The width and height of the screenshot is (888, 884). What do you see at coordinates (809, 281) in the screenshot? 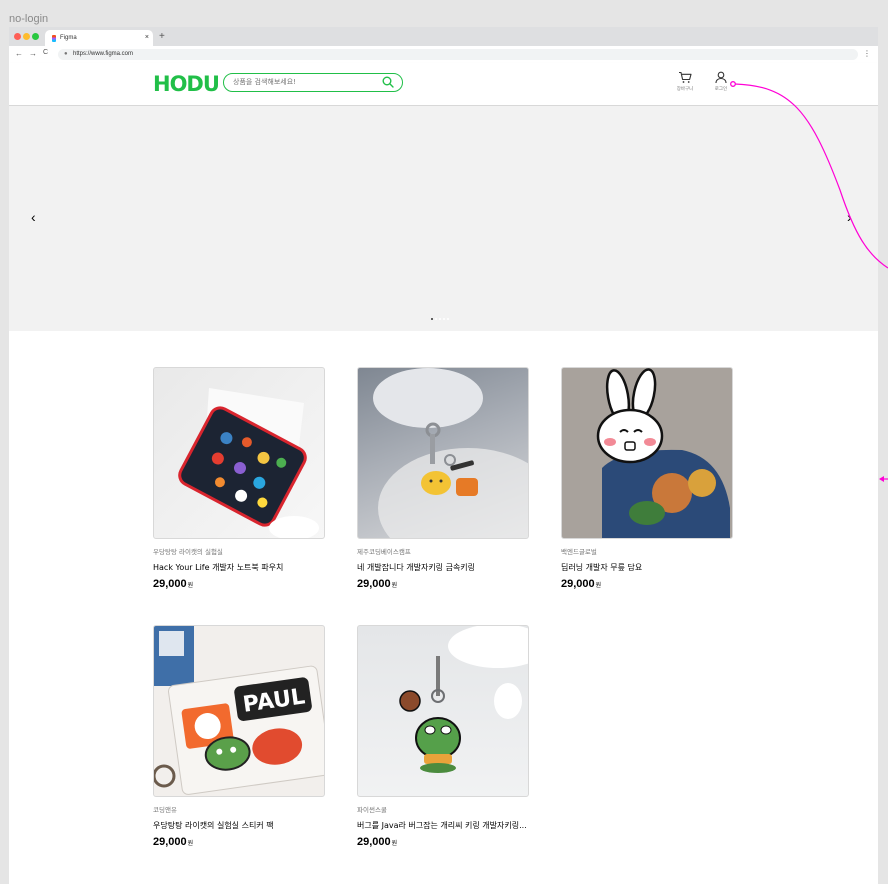
I see `prototype-connector` at bounding box center [809, 281].